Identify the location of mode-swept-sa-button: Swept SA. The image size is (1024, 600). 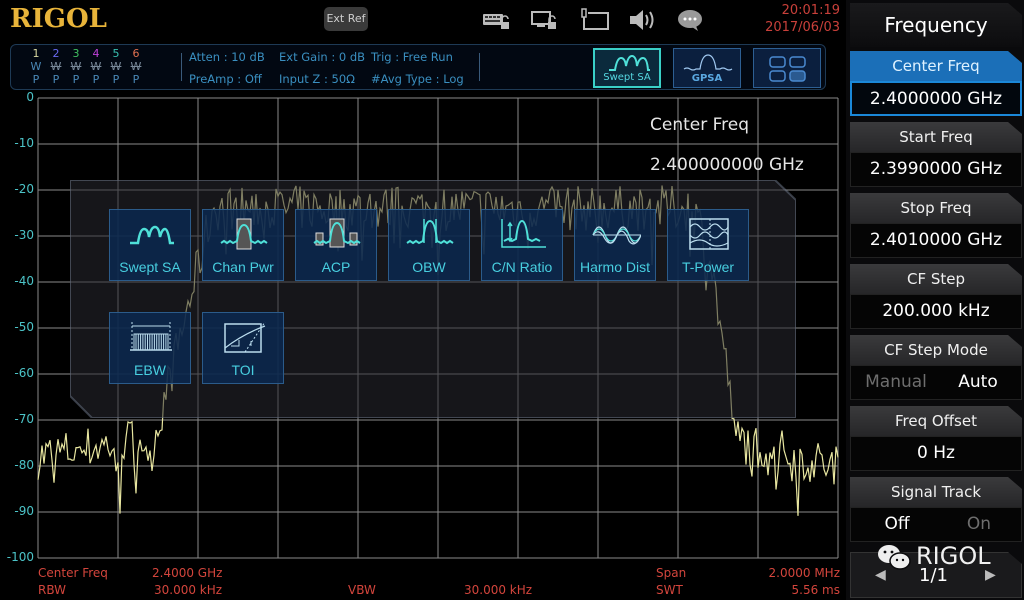
(627, 68).